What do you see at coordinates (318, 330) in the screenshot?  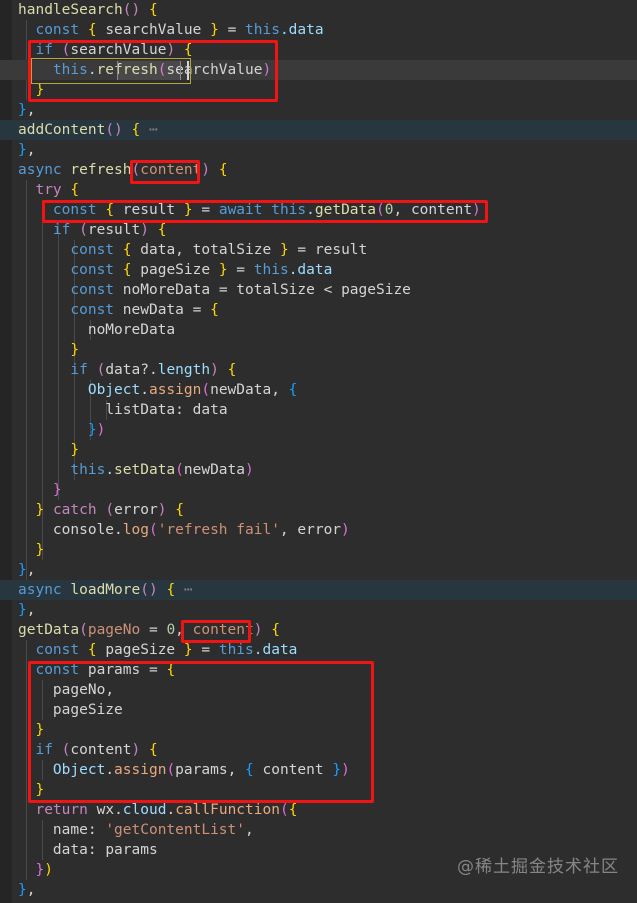 I see `code-line: noMoreData` at bounding box center [318, 330].